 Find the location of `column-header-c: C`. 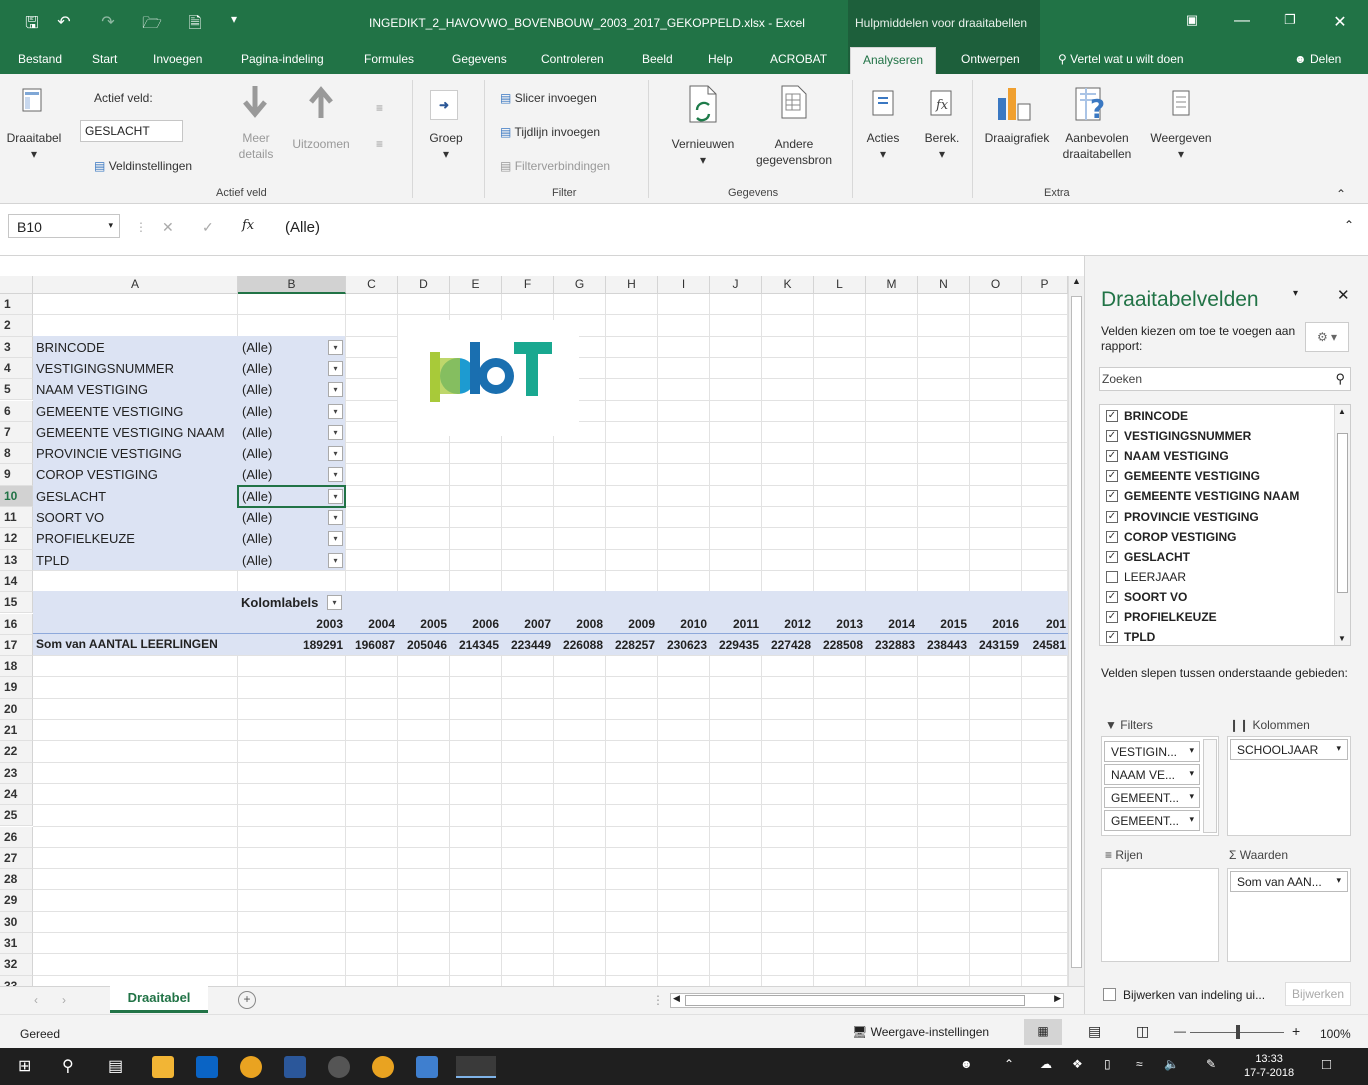

column-header-c: C is located at coordinates (372, 285).